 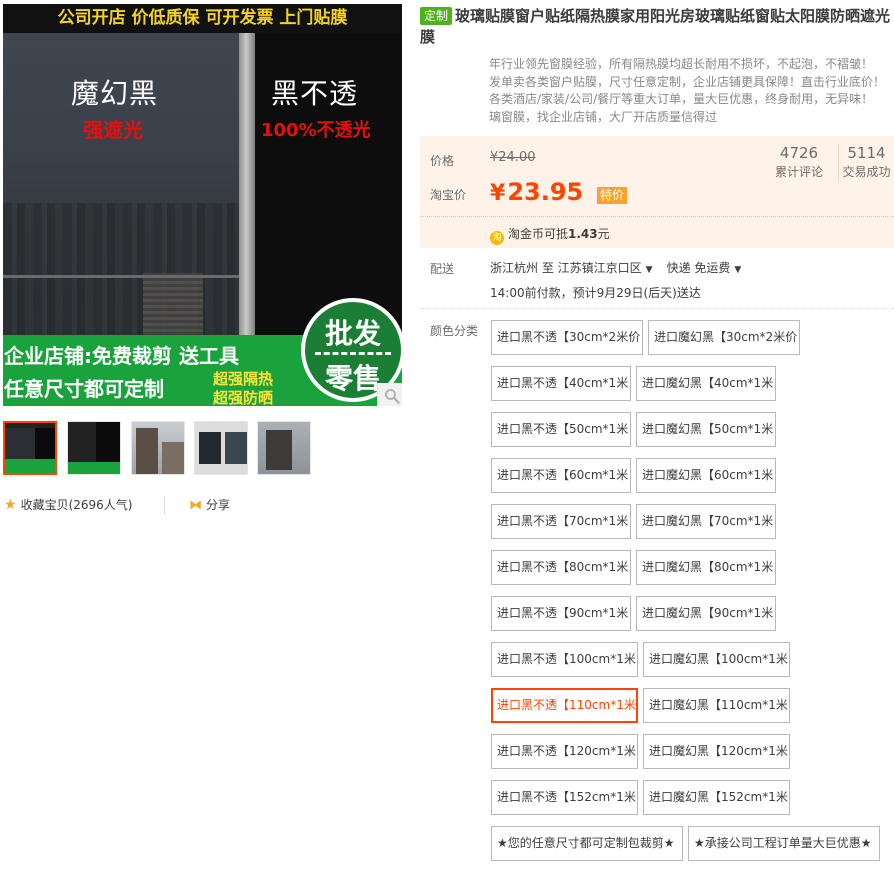 I want to click on badge-divider, so click(x=353, y=353).